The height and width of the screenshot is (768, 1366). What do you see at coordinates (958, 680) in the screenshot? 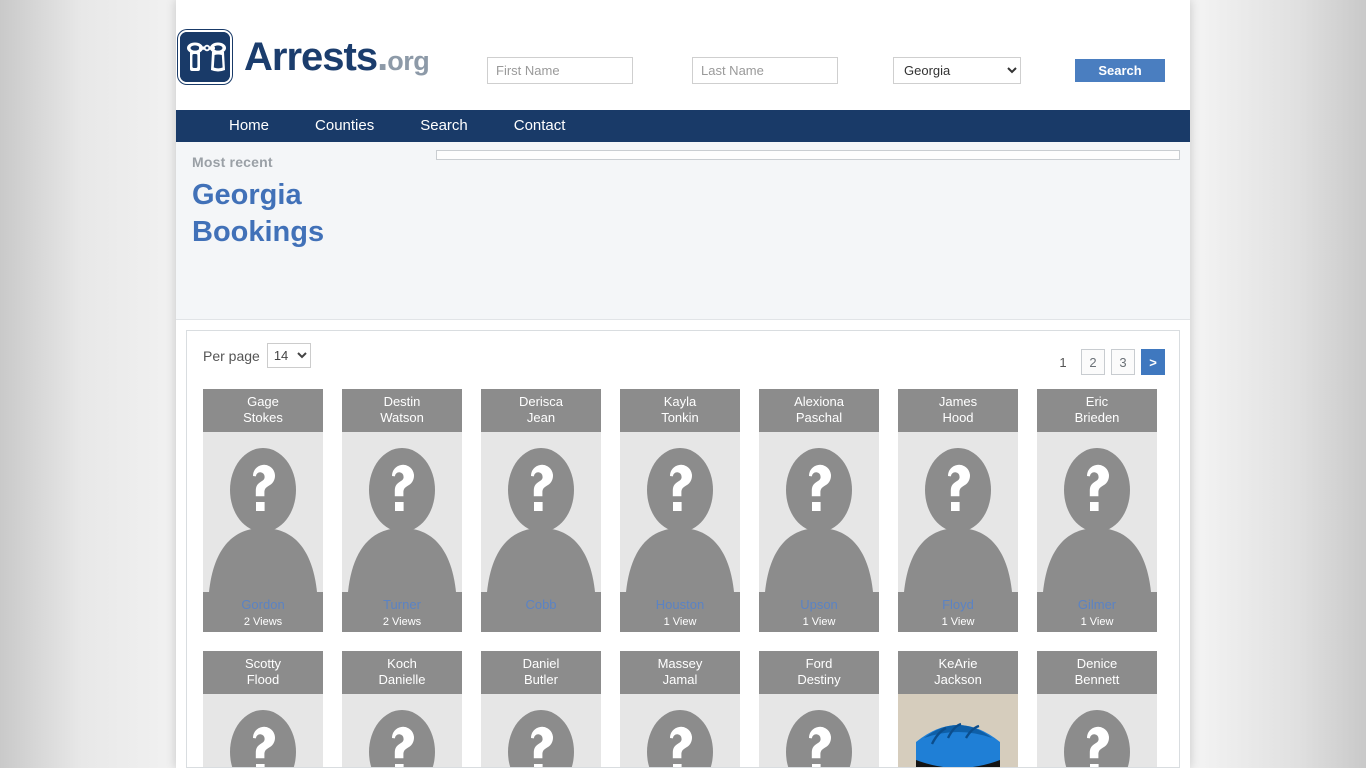
I see `booking-last-name: Jackson` at bounding box center [958, 680].